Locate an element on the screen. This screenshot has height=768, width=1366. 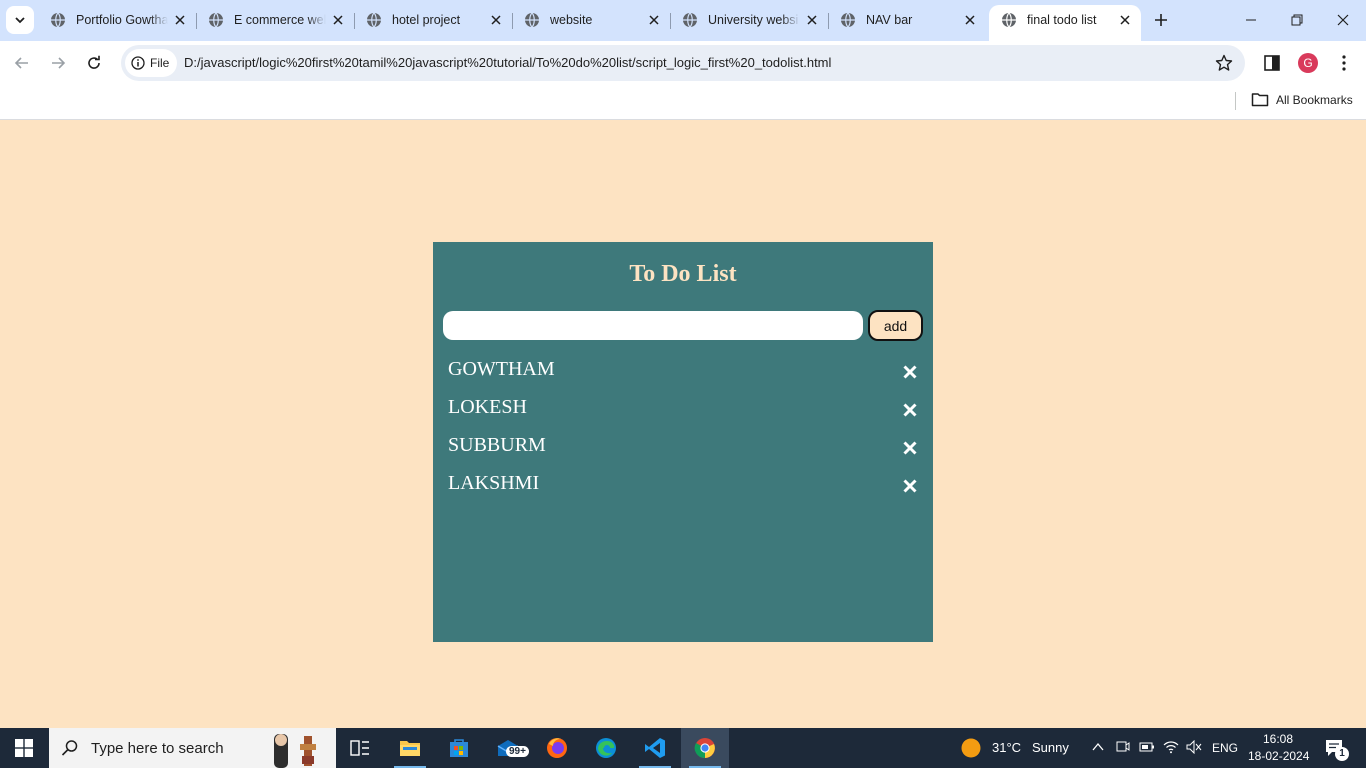
bookmarks-divider is located at coordinates (1235, 101).